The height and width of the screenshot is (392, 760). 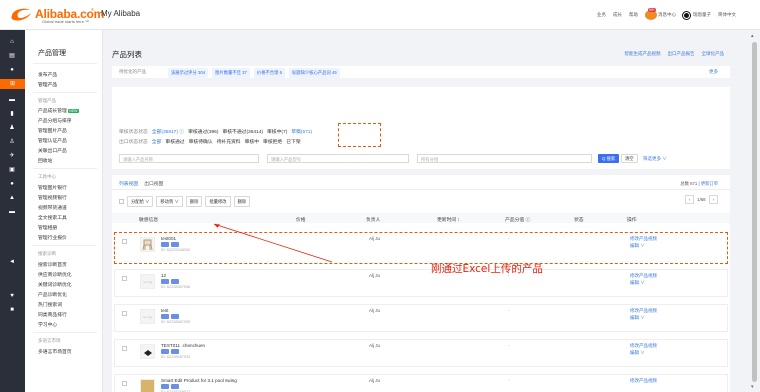 I want to click on scroll-up-icon: ▴, so click(x=752, y=36).